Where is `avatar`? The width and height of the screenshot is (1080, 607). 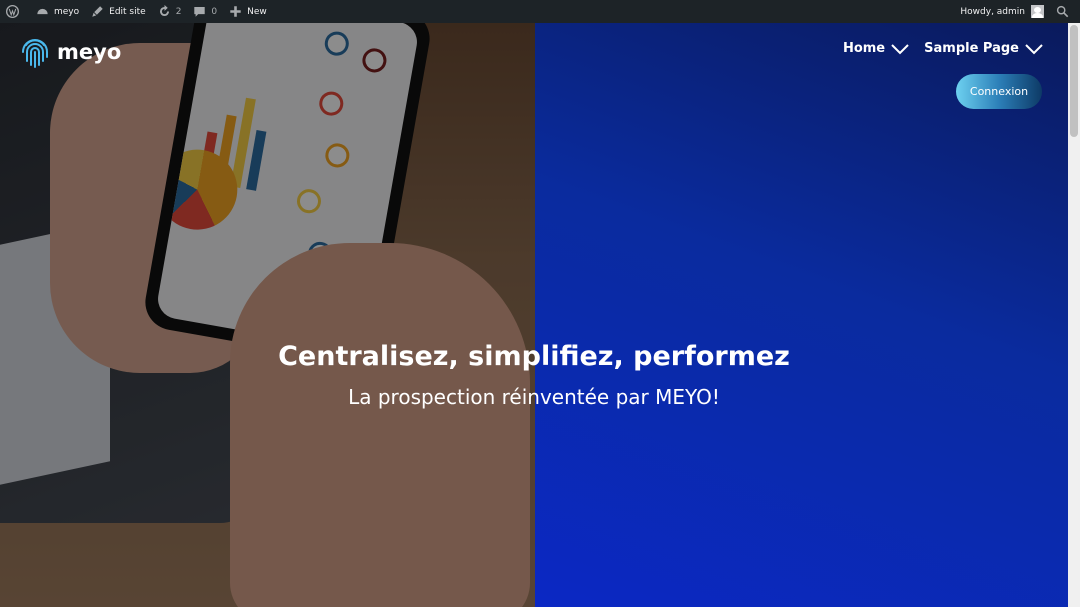
avatar is located at coordinates (1037, 11).